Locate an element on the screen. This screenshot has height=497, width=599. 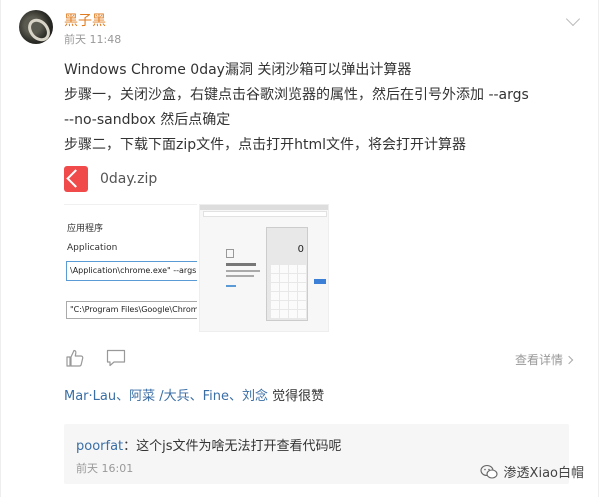
attachment-name: 0day.zip is located at coordinates (128, 179).